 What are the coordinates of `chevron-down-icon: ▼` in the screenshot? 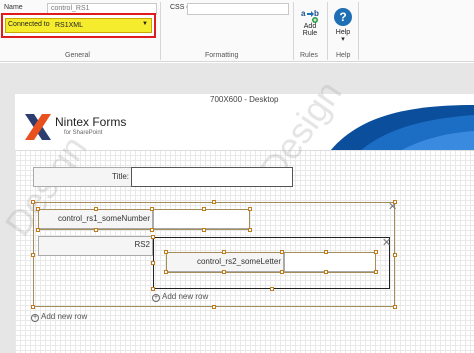 It's located at (145, 24).